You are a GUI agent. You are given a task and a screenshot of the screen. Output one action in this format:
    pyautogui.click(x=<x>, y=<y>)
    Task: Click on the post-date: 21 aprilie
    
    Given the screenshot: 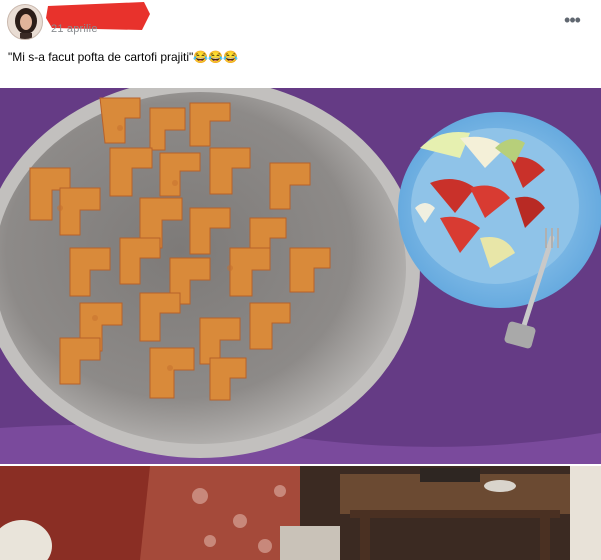 What is the action you would take?
    pyautogui.click(x=74, y=29)
    